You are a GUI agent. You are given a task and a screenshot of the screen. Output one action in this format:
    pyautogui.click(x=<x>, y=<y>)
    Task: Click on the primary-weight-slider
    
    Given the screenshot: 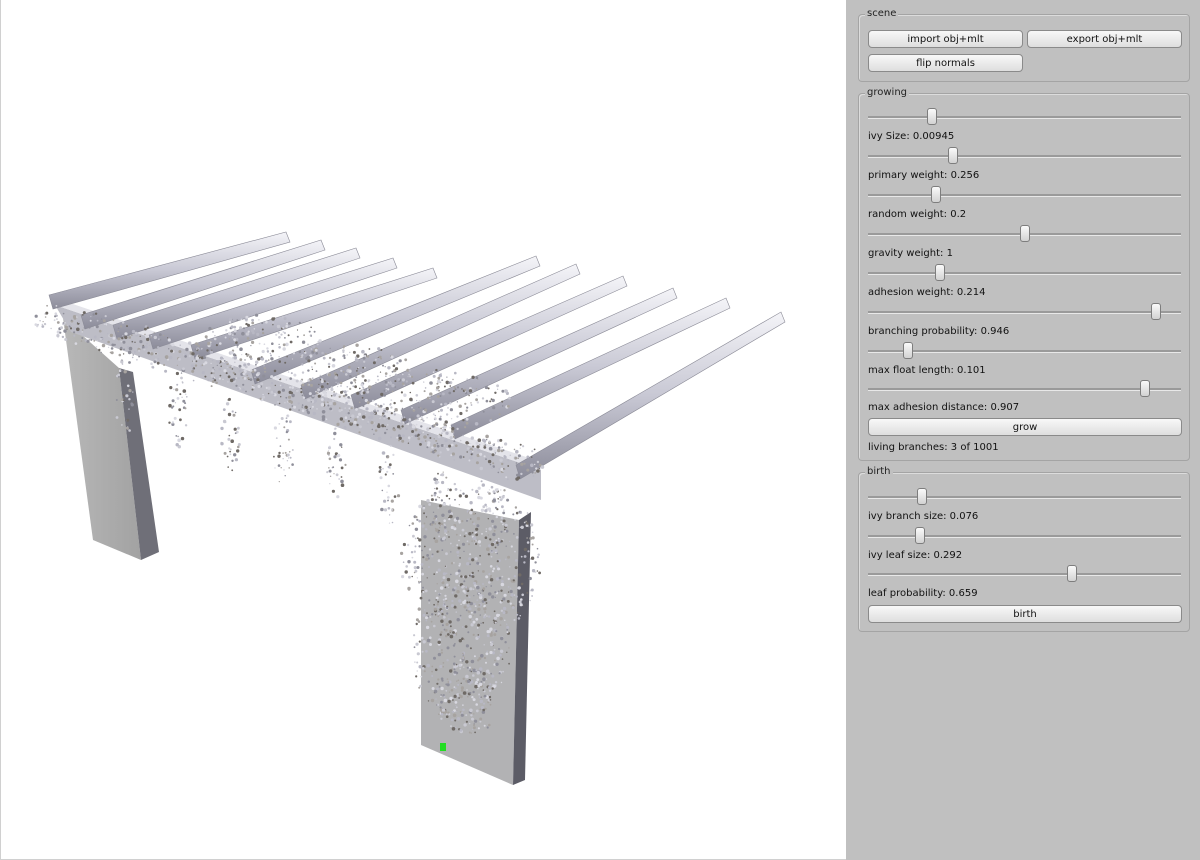 What is the action you would take?
    pyautogui.click(x=1024, y=156)
    